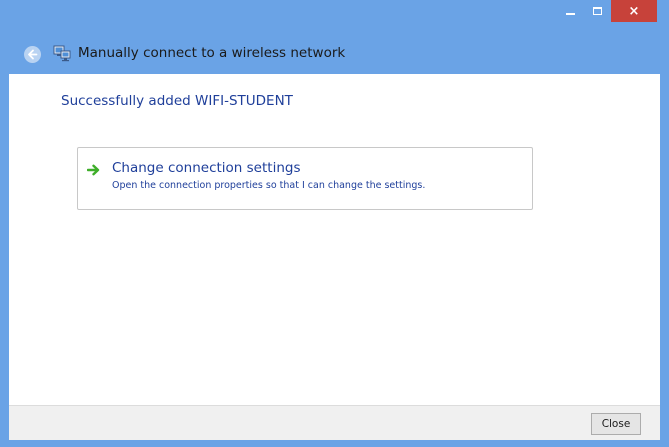  I want to click on maximize-button, so click(597, 11).